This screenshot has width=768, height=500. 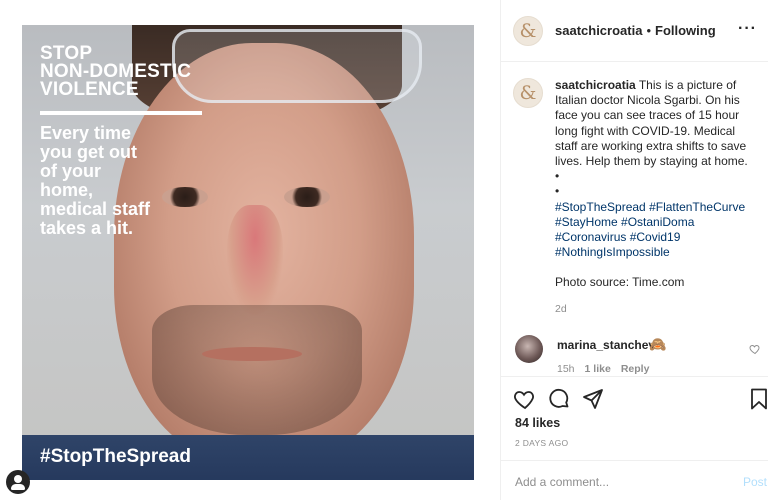 What do you see at coordinates (525, 399) in the screenshot?
I see `heart-icon` at bounding box center [525, 399].